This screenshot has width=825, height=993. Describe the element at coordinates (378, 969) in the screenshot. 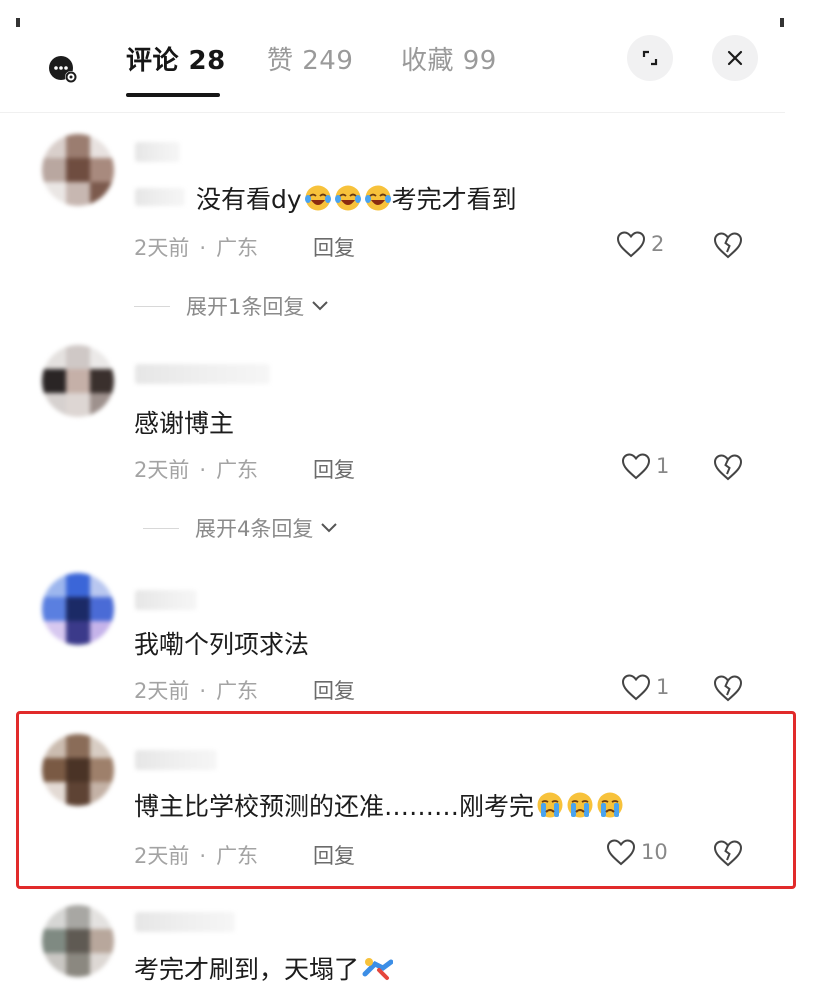

I see `collapsing-figure-emoji` at that location.